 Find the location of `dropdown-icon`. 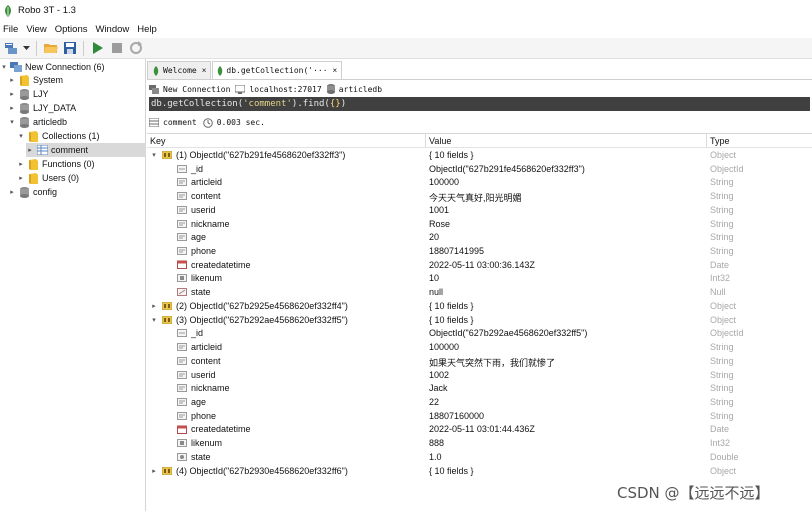

dropdown-icon is located at coordinates (26, 48).